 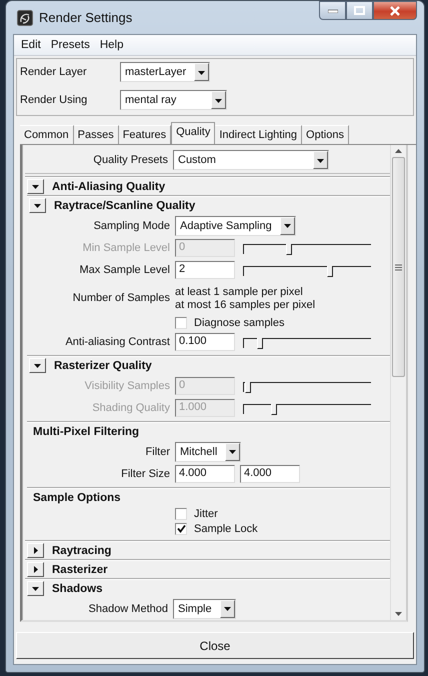 I want to click on scroll-thumb, so click(x=398, y=267).